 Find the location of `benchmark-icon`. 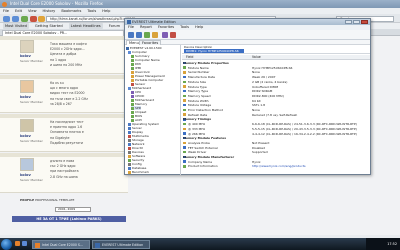

benchmark-icon is located at coordinates (129, 172).